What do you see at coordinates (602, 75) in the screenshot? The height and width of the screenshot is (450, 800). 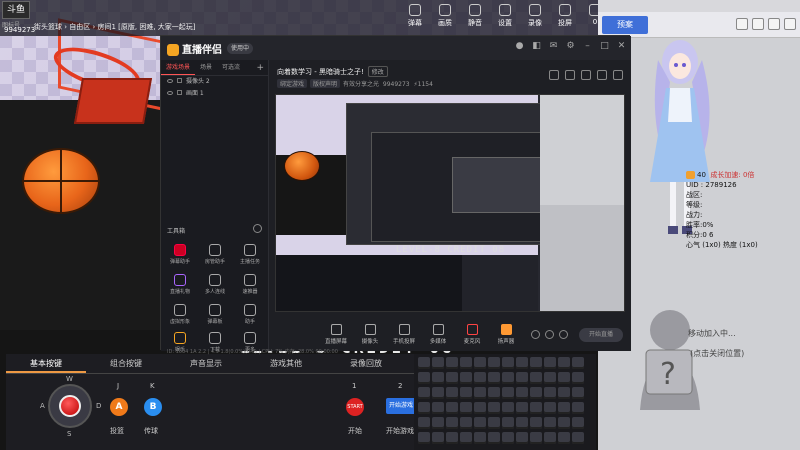 I see `bell-icon` at bounding box center [602, 75].